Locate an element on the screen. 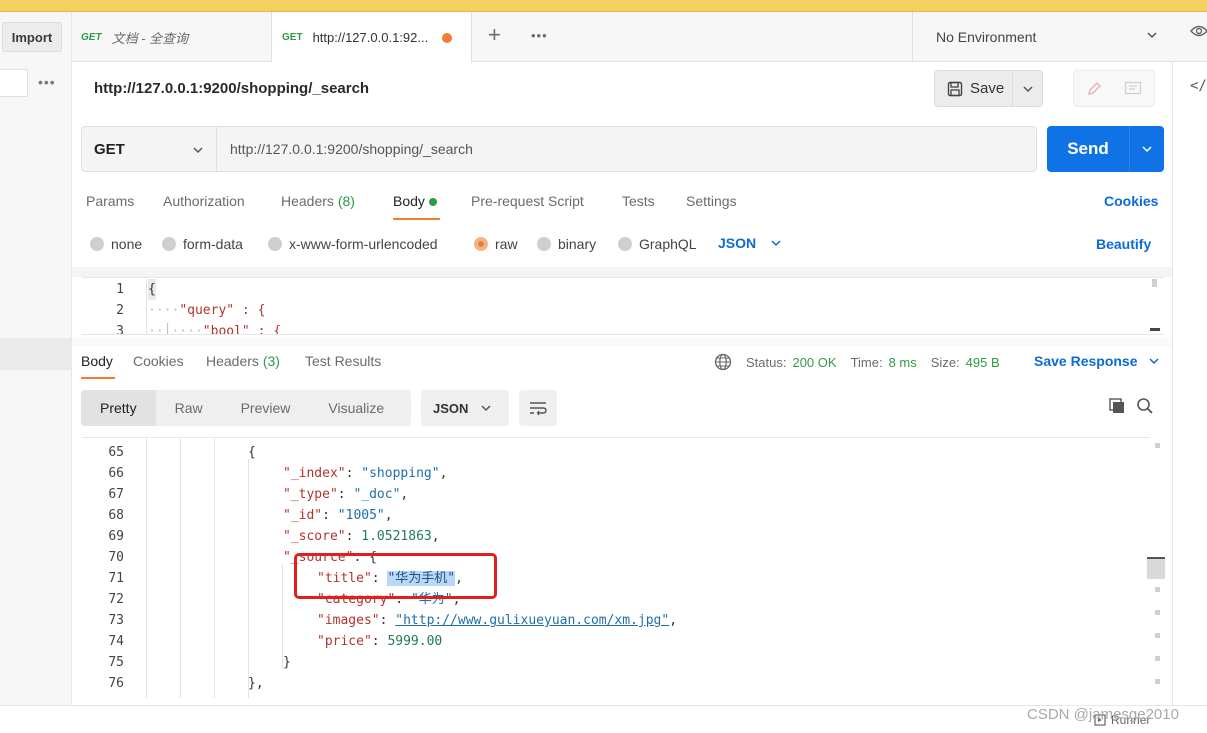 The image size is (1207, 733). tab-params: Params is located at coordinates (110, 201).